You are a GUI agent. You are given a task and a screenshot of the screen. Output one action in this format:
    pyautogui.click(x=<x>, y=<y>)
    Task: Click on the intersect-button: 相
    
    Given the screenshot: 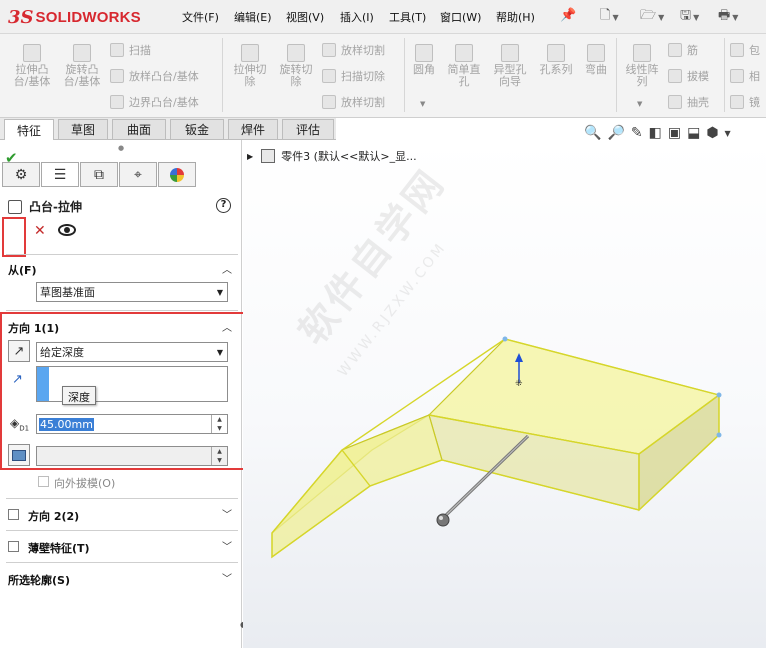 What is the action you would take?
    pyautogui.click(x=745, y=76)
    